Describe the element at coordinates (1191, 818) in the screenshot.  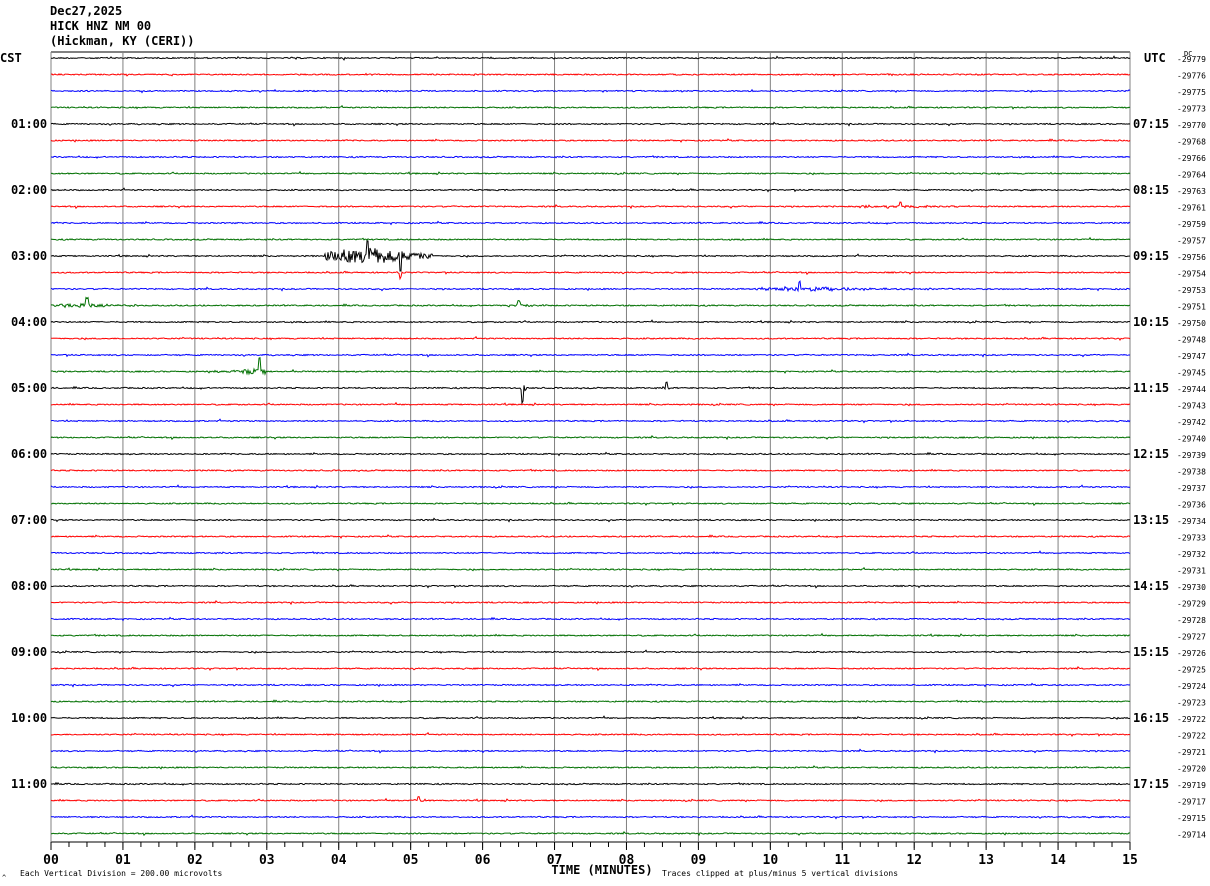
I see `dc-offset-label: -29715` at that location.